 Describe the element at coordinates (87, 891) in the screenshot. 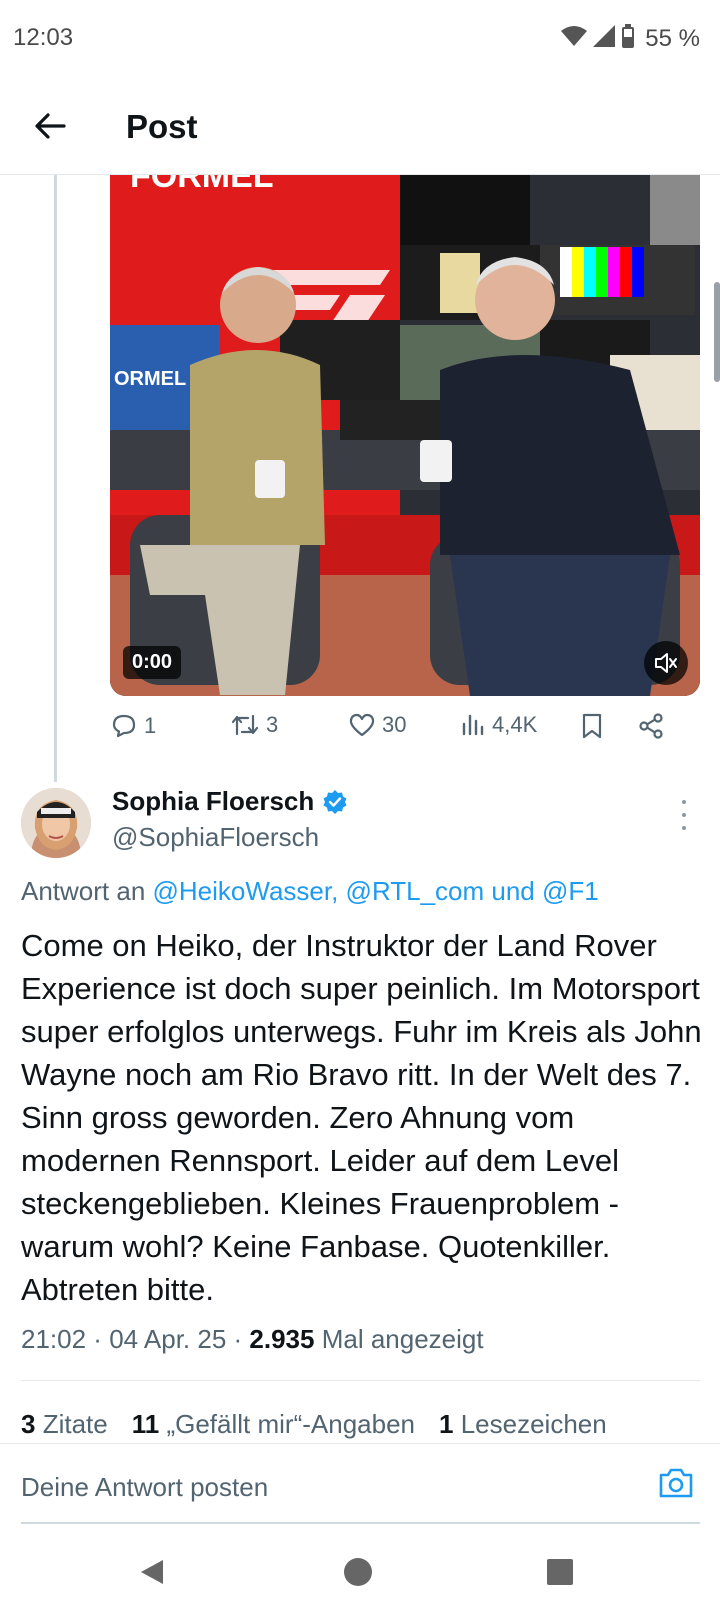

I see `reply-context-prefix: Antwort an` at that location.